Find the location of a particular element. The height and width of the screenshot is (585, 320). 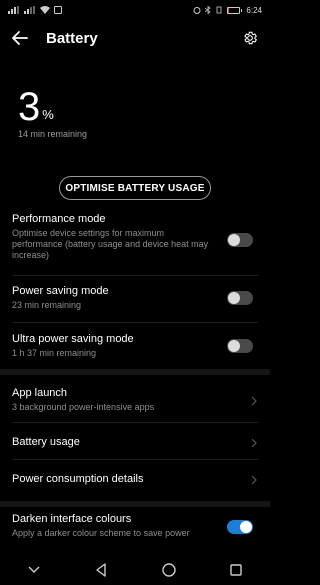

darken-colours-toggle is located at coordinates (240, 527).